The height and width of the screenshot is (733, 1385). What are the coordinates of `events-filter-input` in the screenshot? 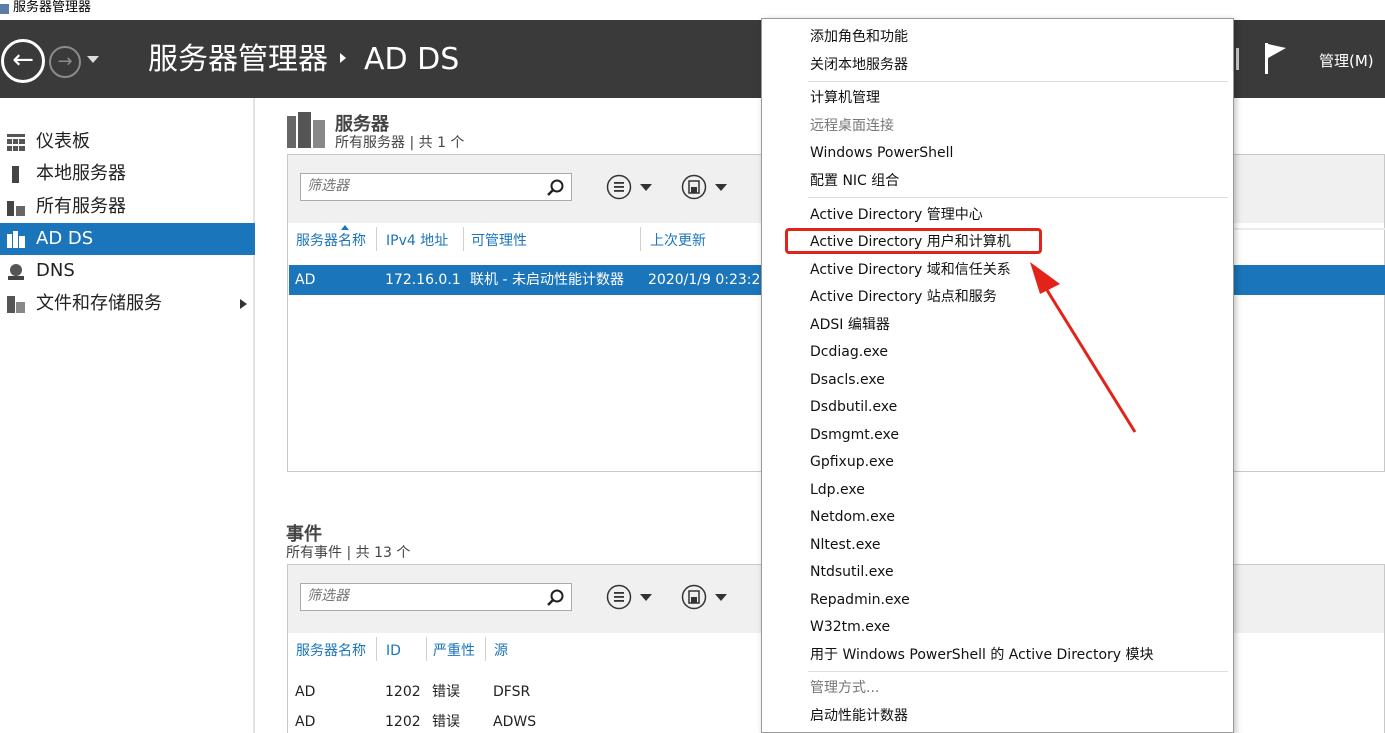 It's located at (422, 596).